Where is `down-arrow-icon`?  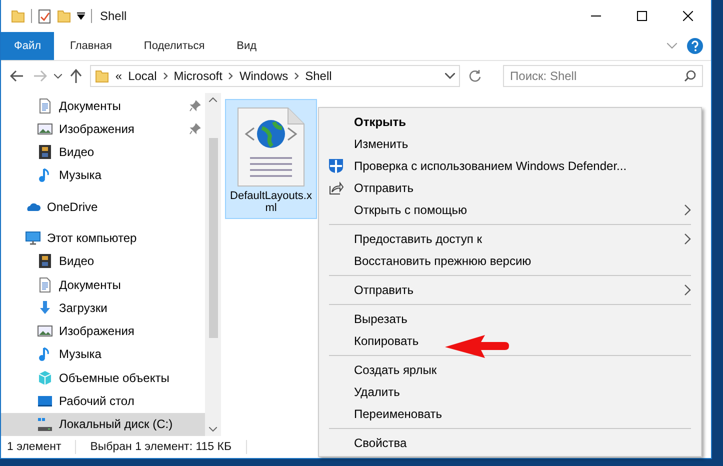 down-arrow-icon is located at coordinates (45, 308).